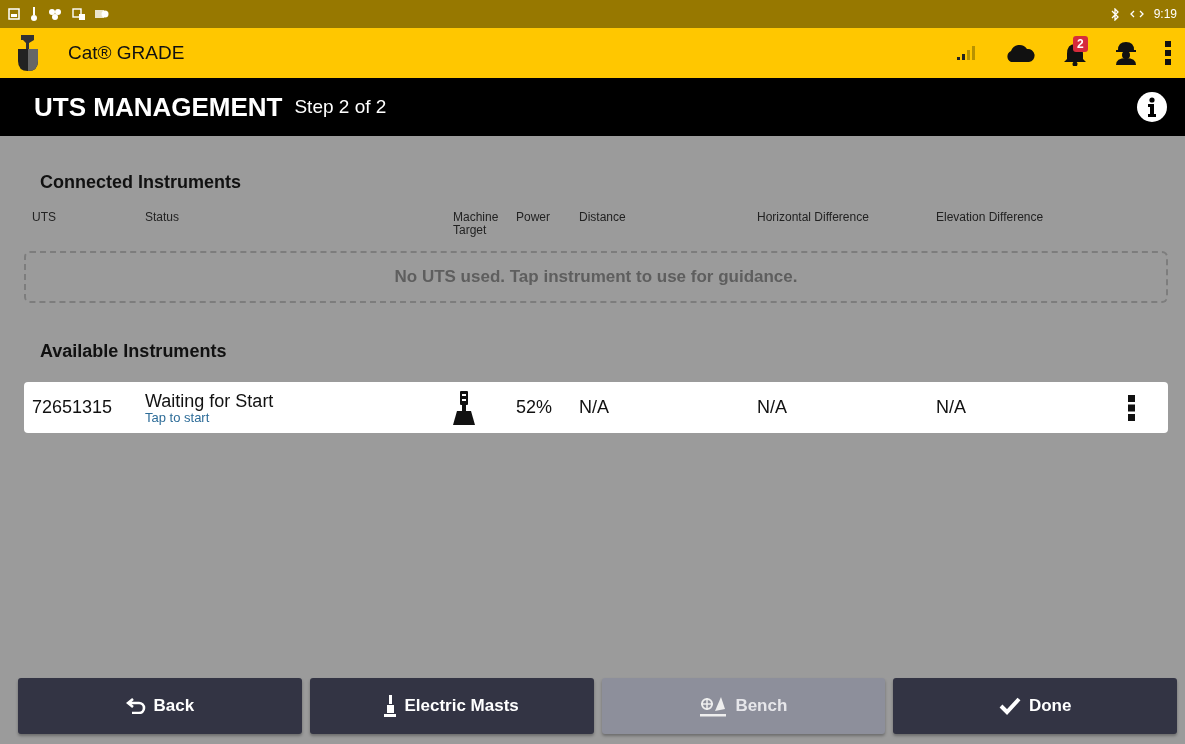 Image resolution: width=1185 pixels, height=744 pixels. I want to click on flower-icon, so click(55, 14).